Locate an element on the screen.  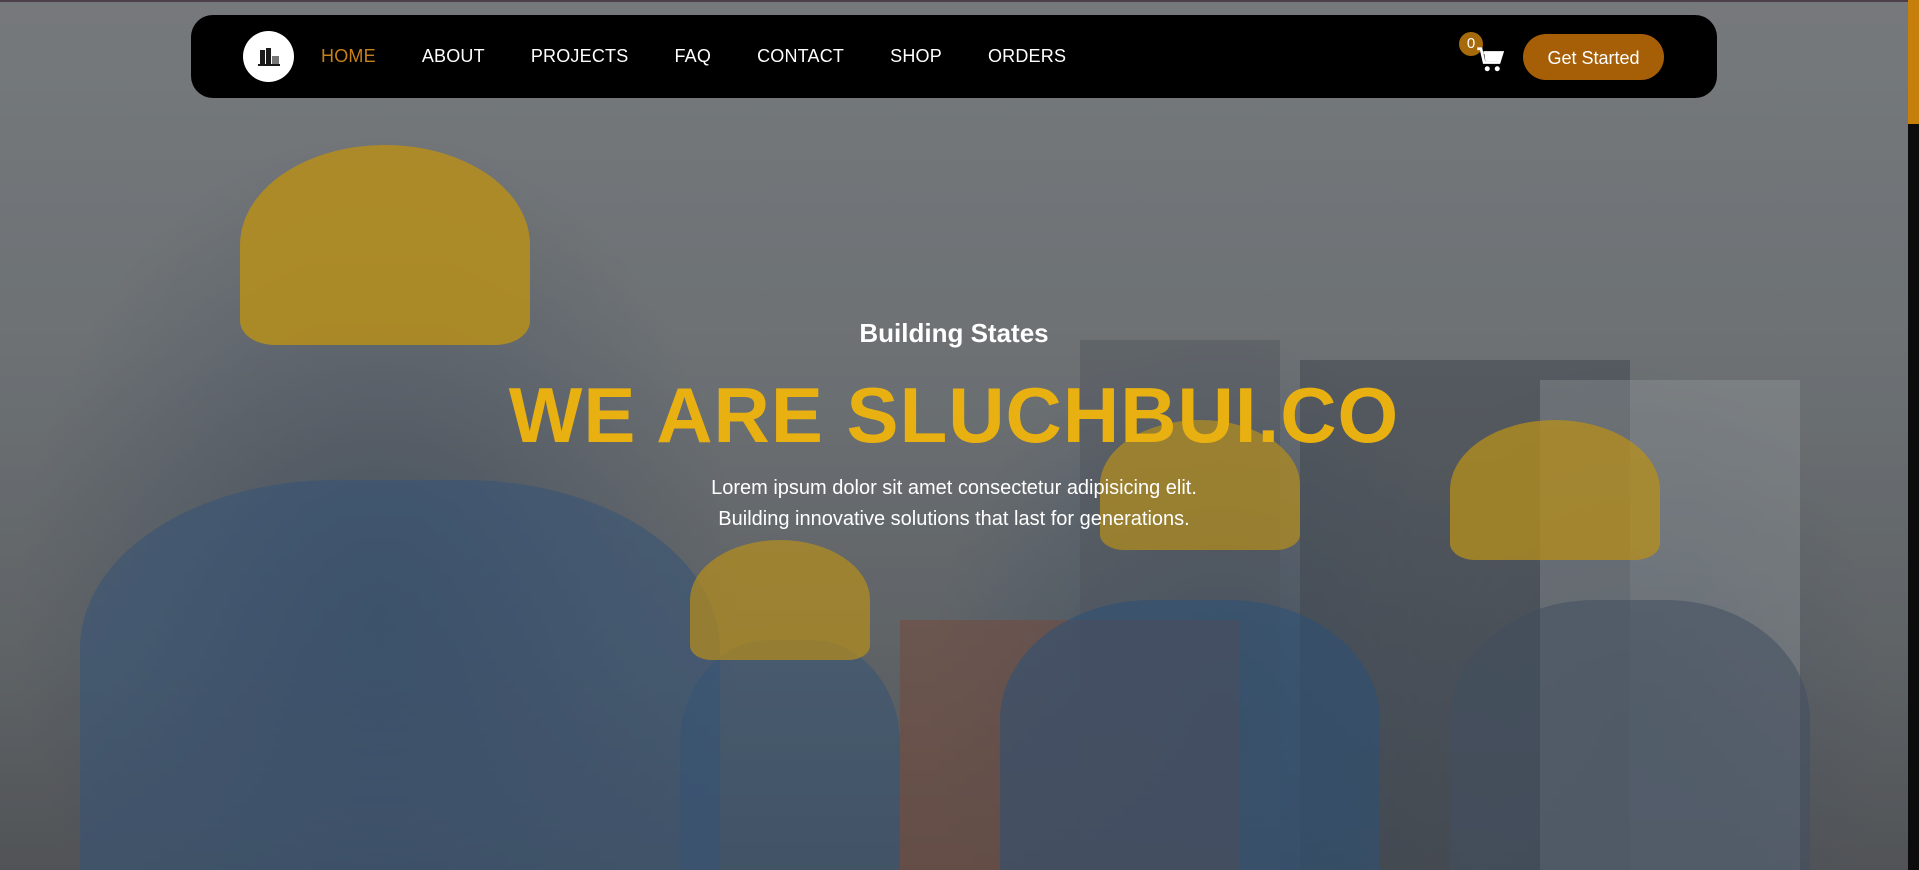
nav-link-orders: ORDERS is located at coordinates (1027, 56).